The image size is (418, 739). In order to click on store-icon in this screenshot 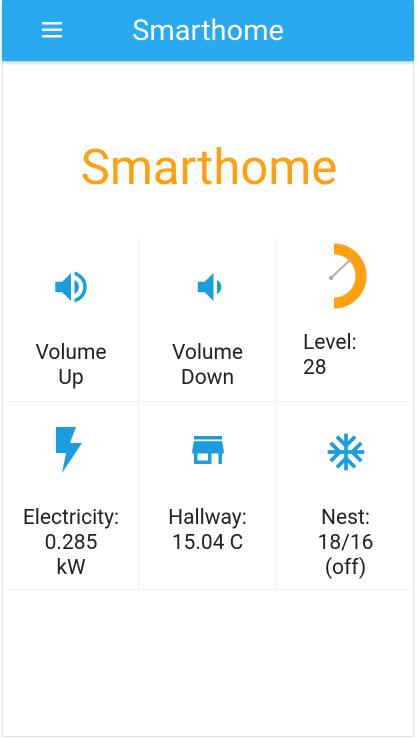, I will do `click(208, 450)`.